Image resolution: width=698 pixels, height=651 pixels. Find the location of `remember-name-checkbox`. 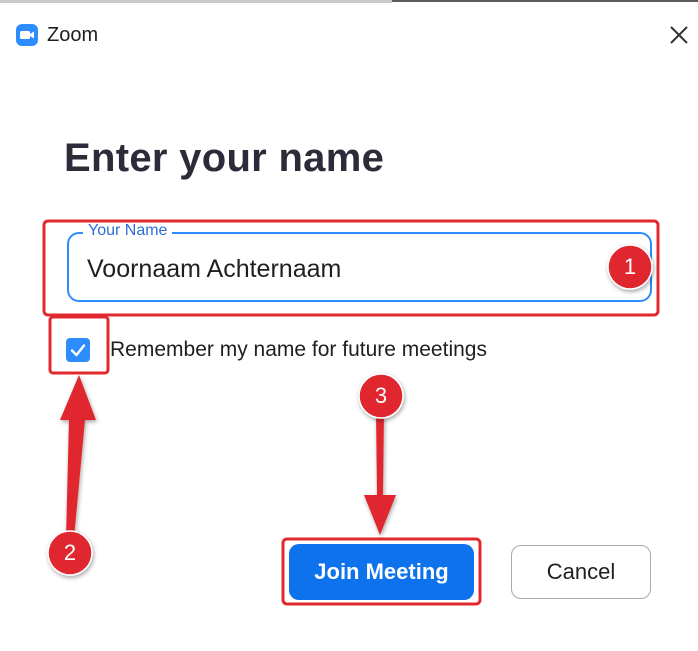

remember-name-checkbox is located at coordinates (78, 350).